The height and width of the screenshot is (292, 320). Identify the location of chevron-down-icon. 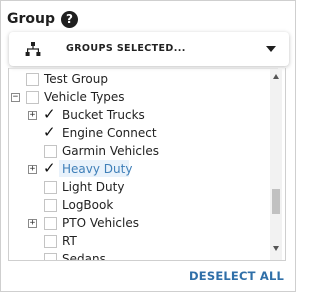
(271, 49).